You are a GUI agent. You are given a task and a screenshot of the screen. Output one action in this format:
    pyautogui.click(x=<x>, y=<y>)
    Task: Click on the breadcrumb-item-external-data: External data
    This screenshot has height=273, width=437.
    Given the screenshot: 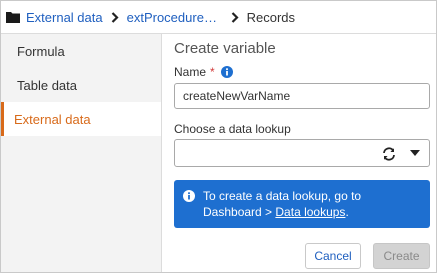 What is the action you would take?
    pyautogui.click(x=64, y=17)
    